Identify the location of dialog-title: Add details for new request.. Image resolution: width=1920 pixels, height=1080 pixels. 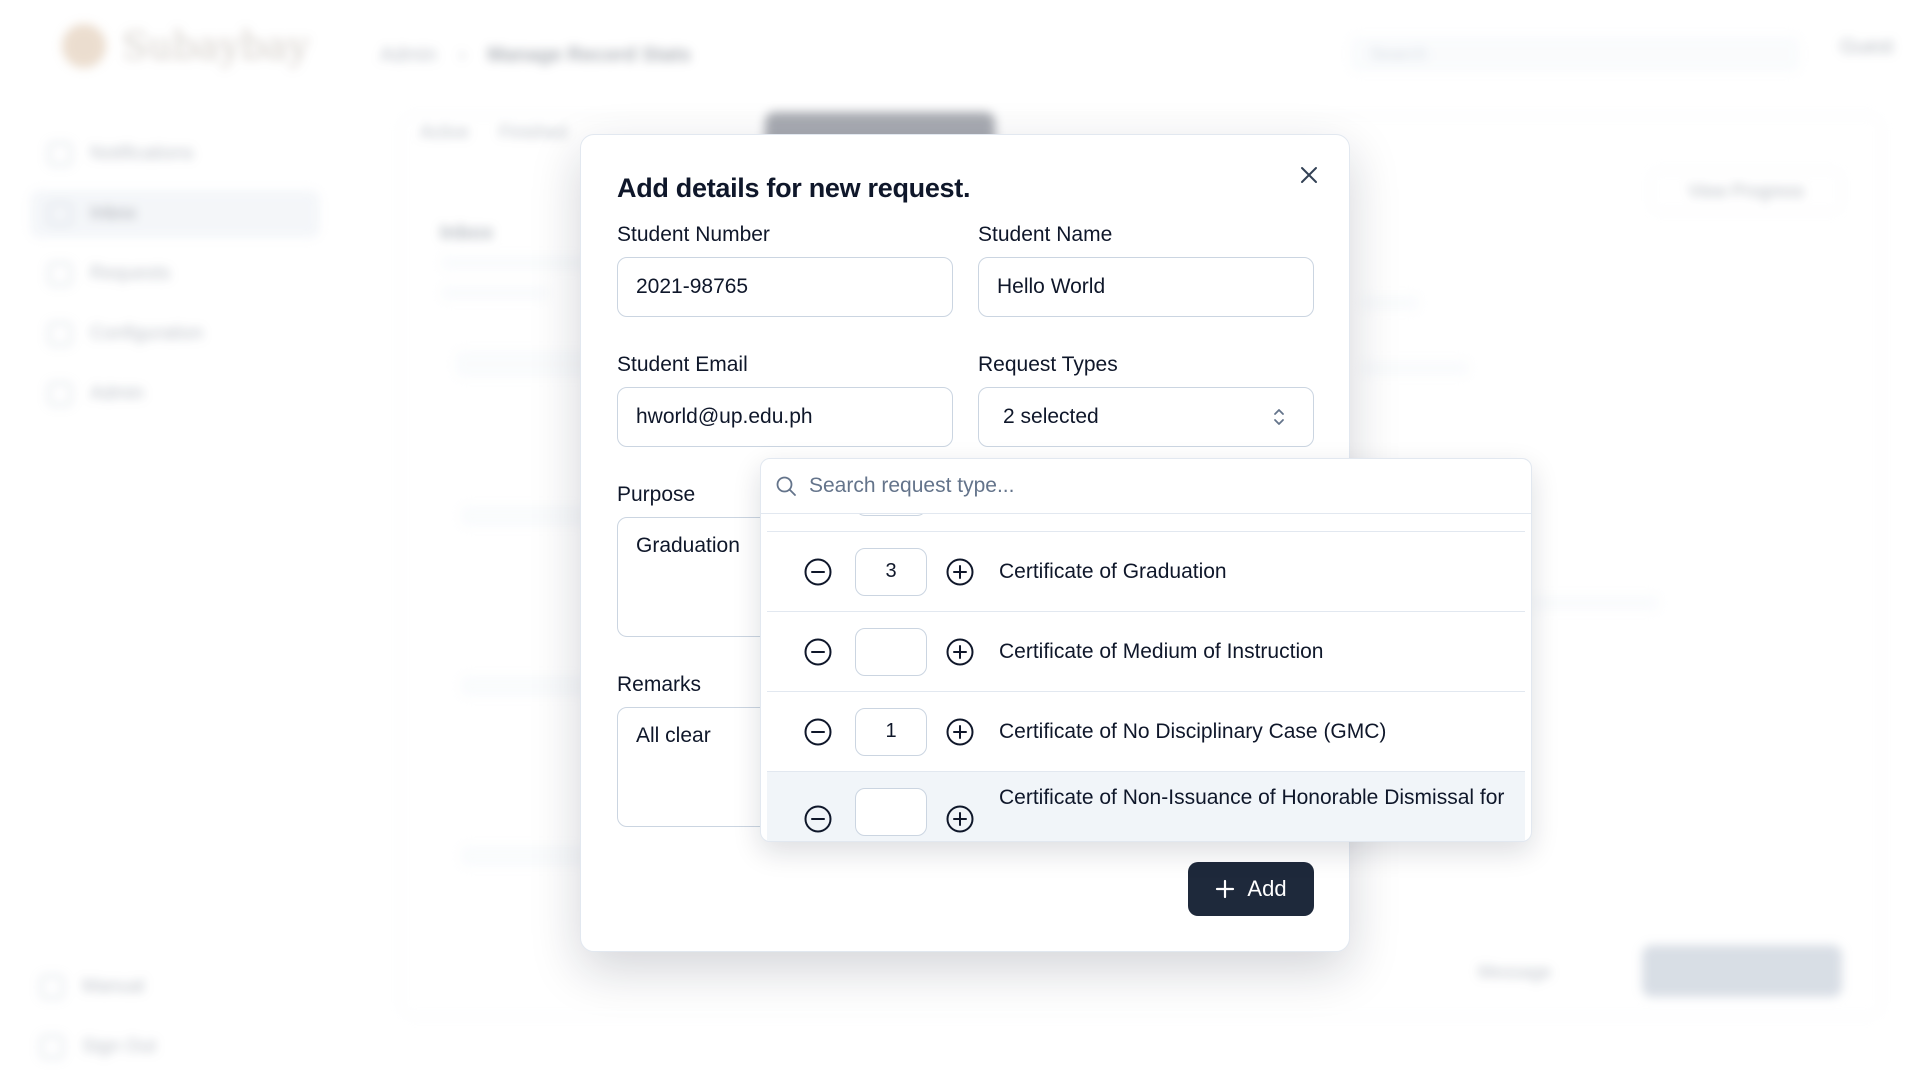
(794, 188).